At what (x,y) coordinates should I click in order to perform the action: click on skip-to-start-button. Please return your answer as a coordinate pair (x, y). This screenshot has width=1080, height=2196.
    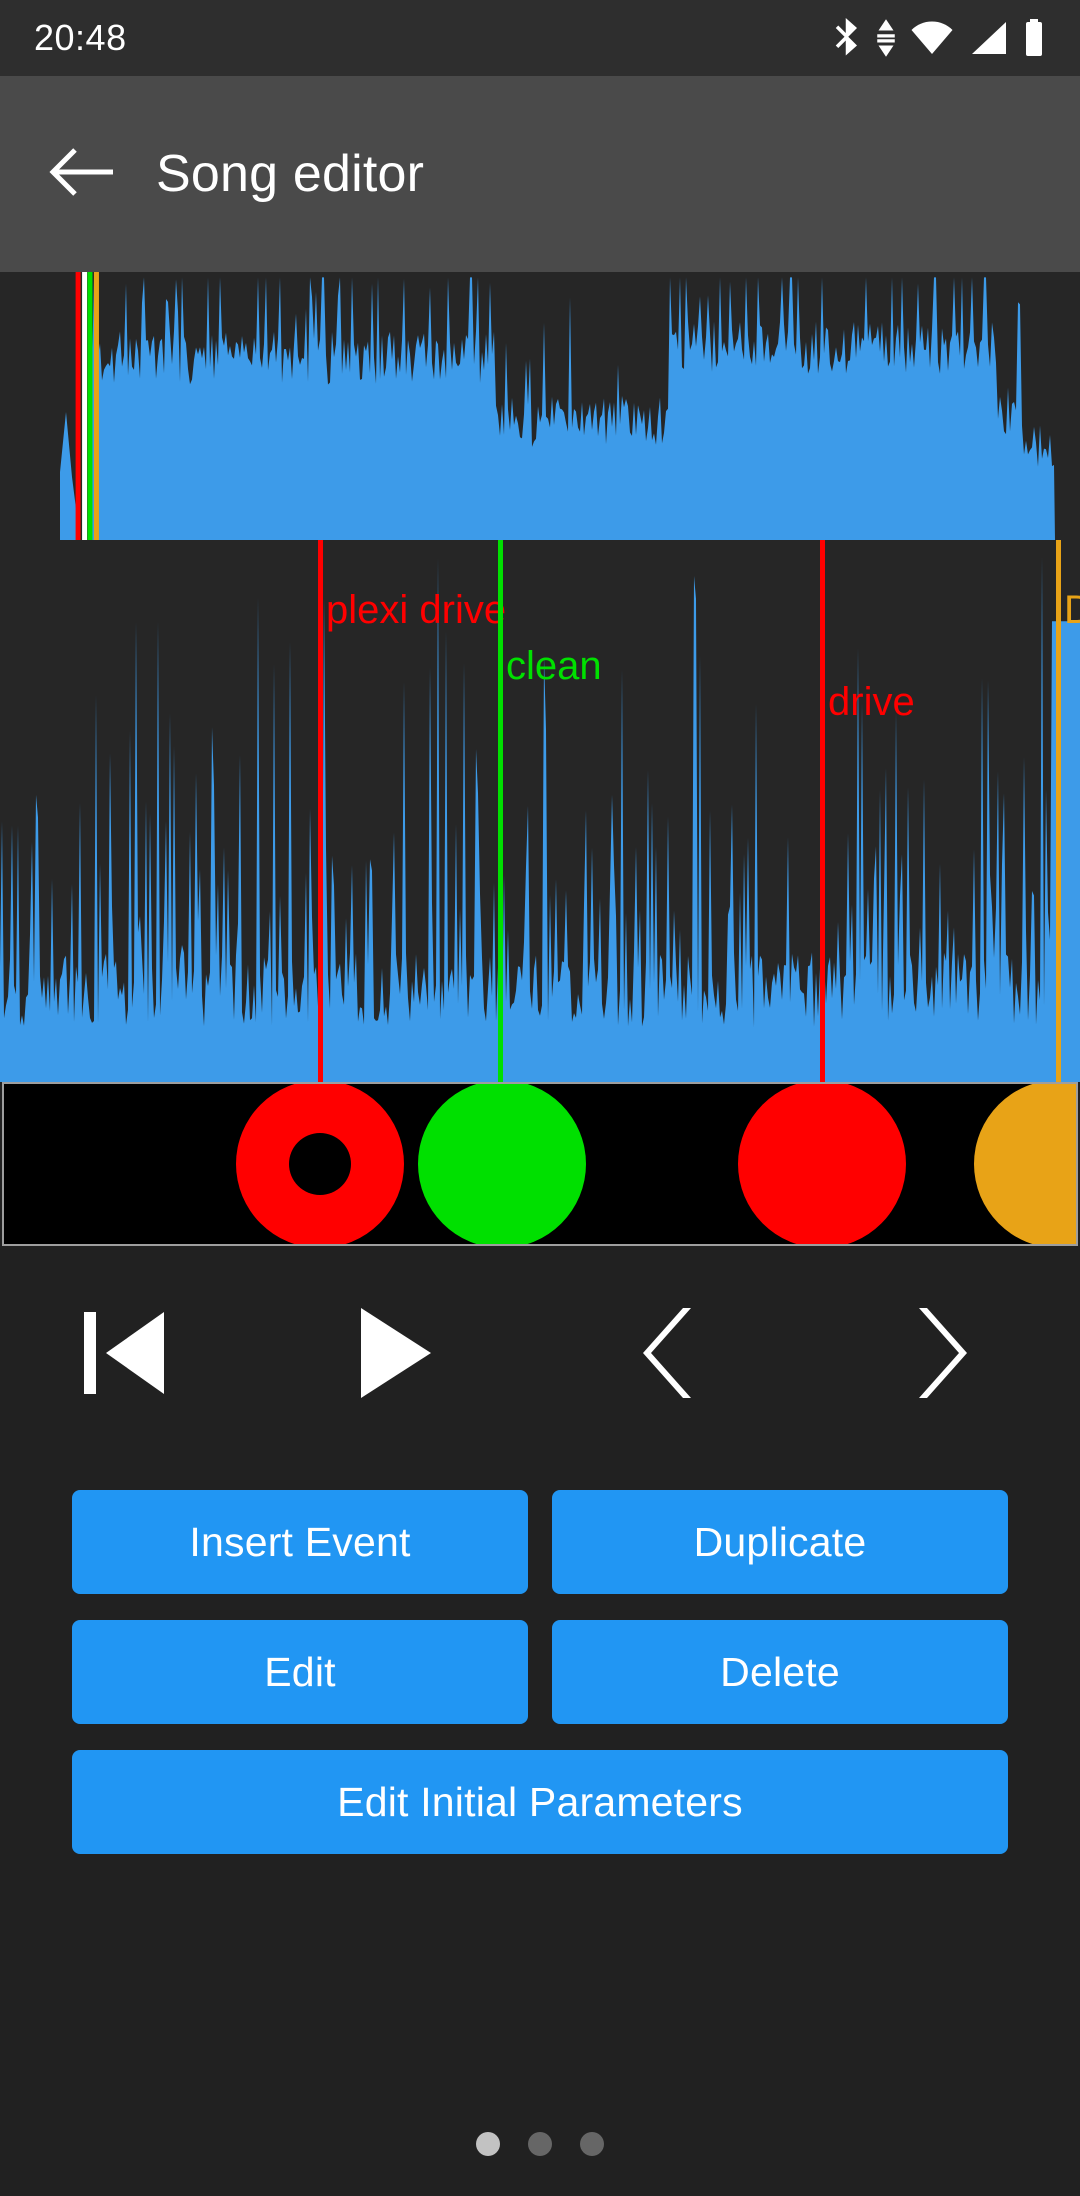
    Looking at the image, I should click on (132, 1355).